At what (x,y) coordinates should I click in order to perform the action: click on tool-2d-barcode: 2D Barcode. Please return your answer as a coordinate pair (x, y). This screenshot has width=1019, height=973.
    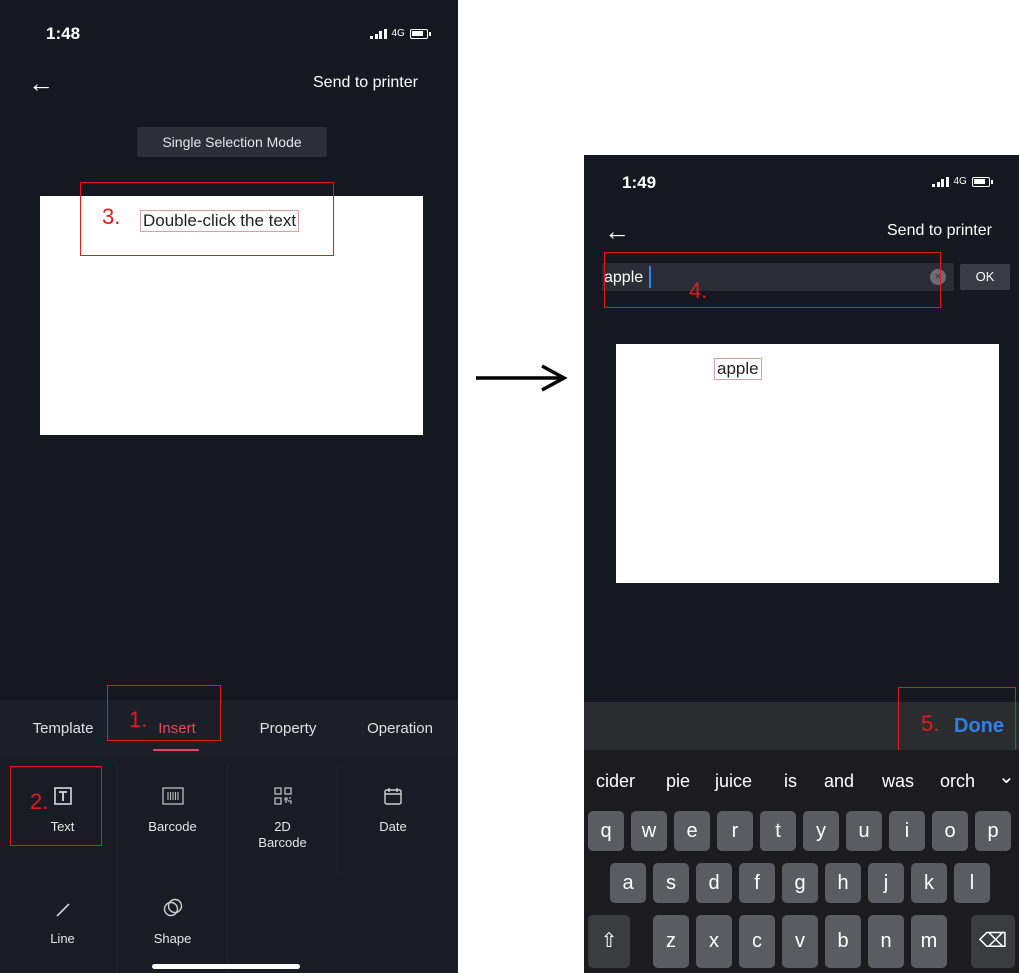
    Looking at the image, I should click on (283, 820).